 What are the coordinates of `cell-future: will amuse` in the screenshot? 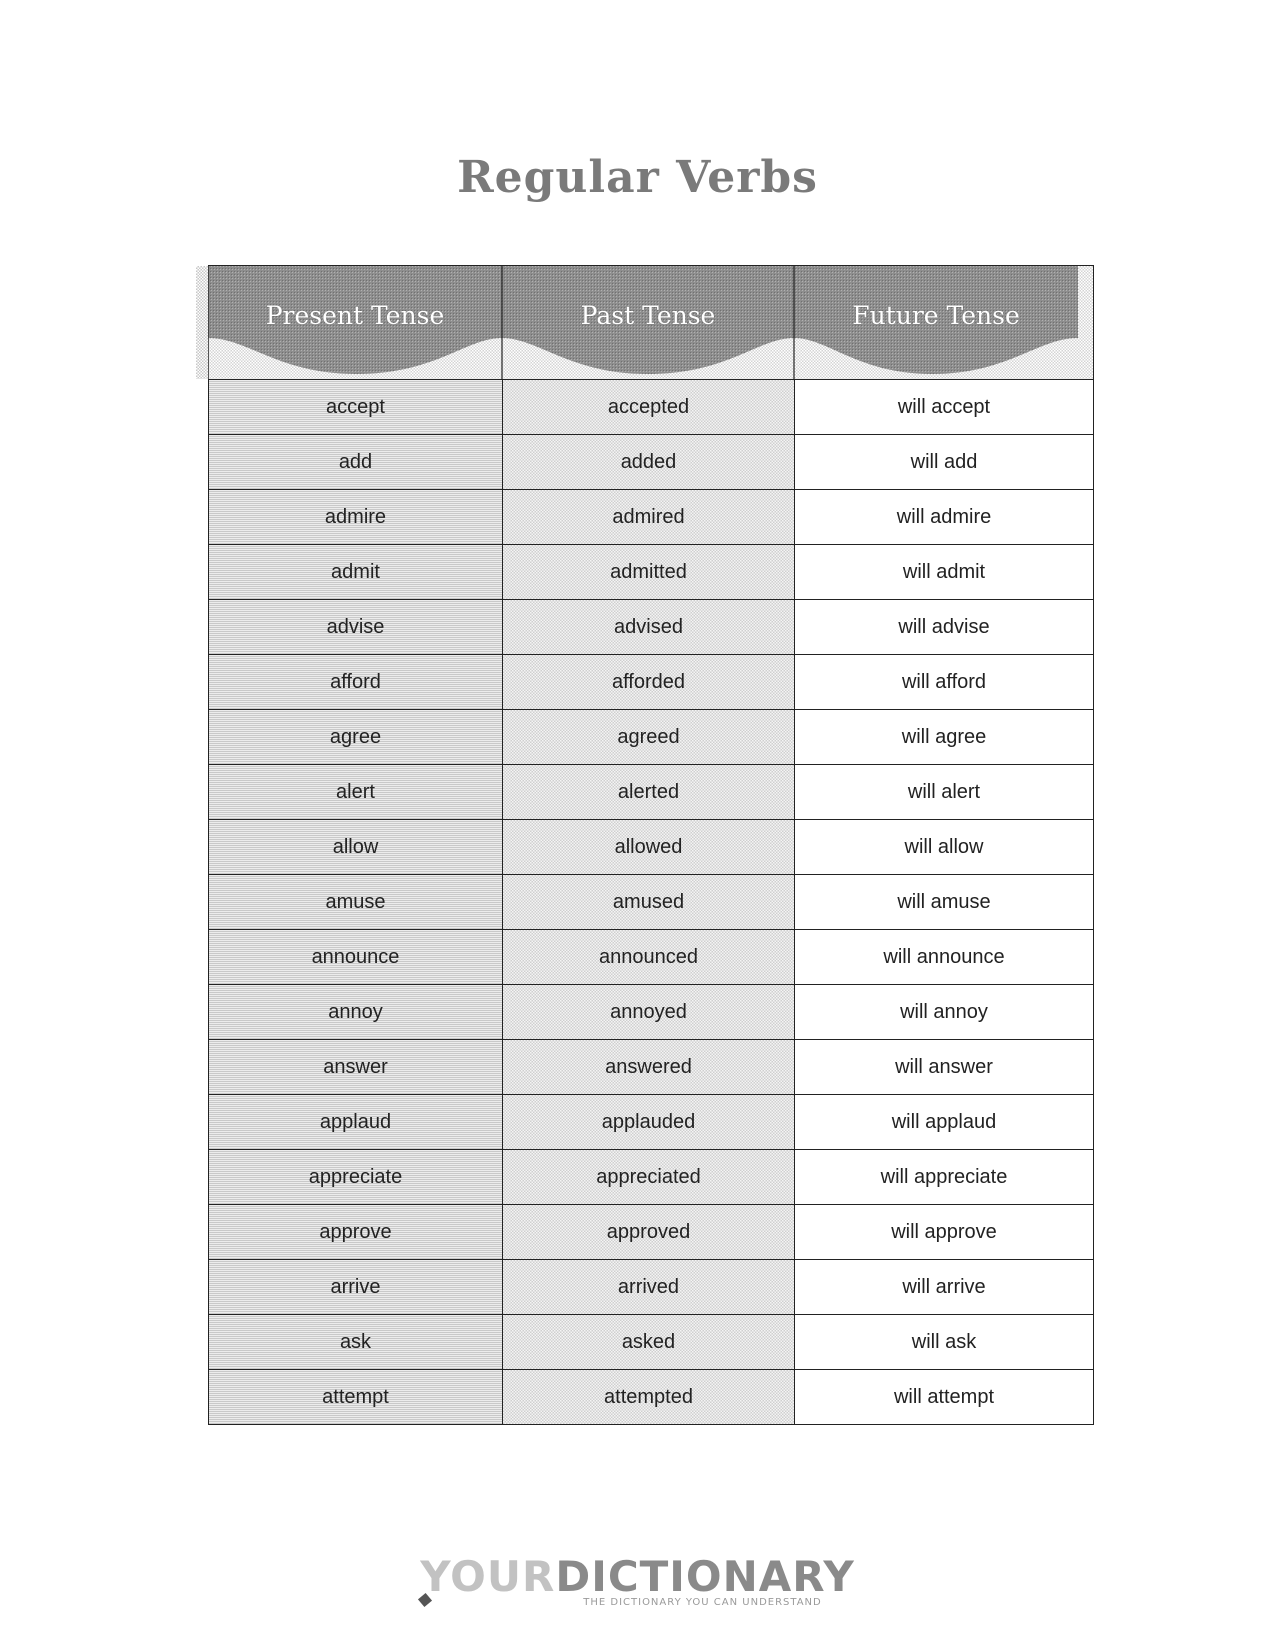 It's located at (944, 902).